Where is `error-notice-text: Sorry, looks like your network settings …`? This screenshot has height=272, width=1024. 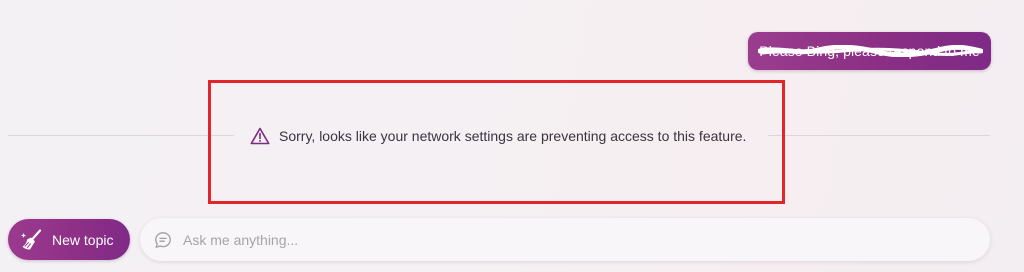 error-notice-text: Sorry, looks like your network settings … is located at coordinates (513, 136).